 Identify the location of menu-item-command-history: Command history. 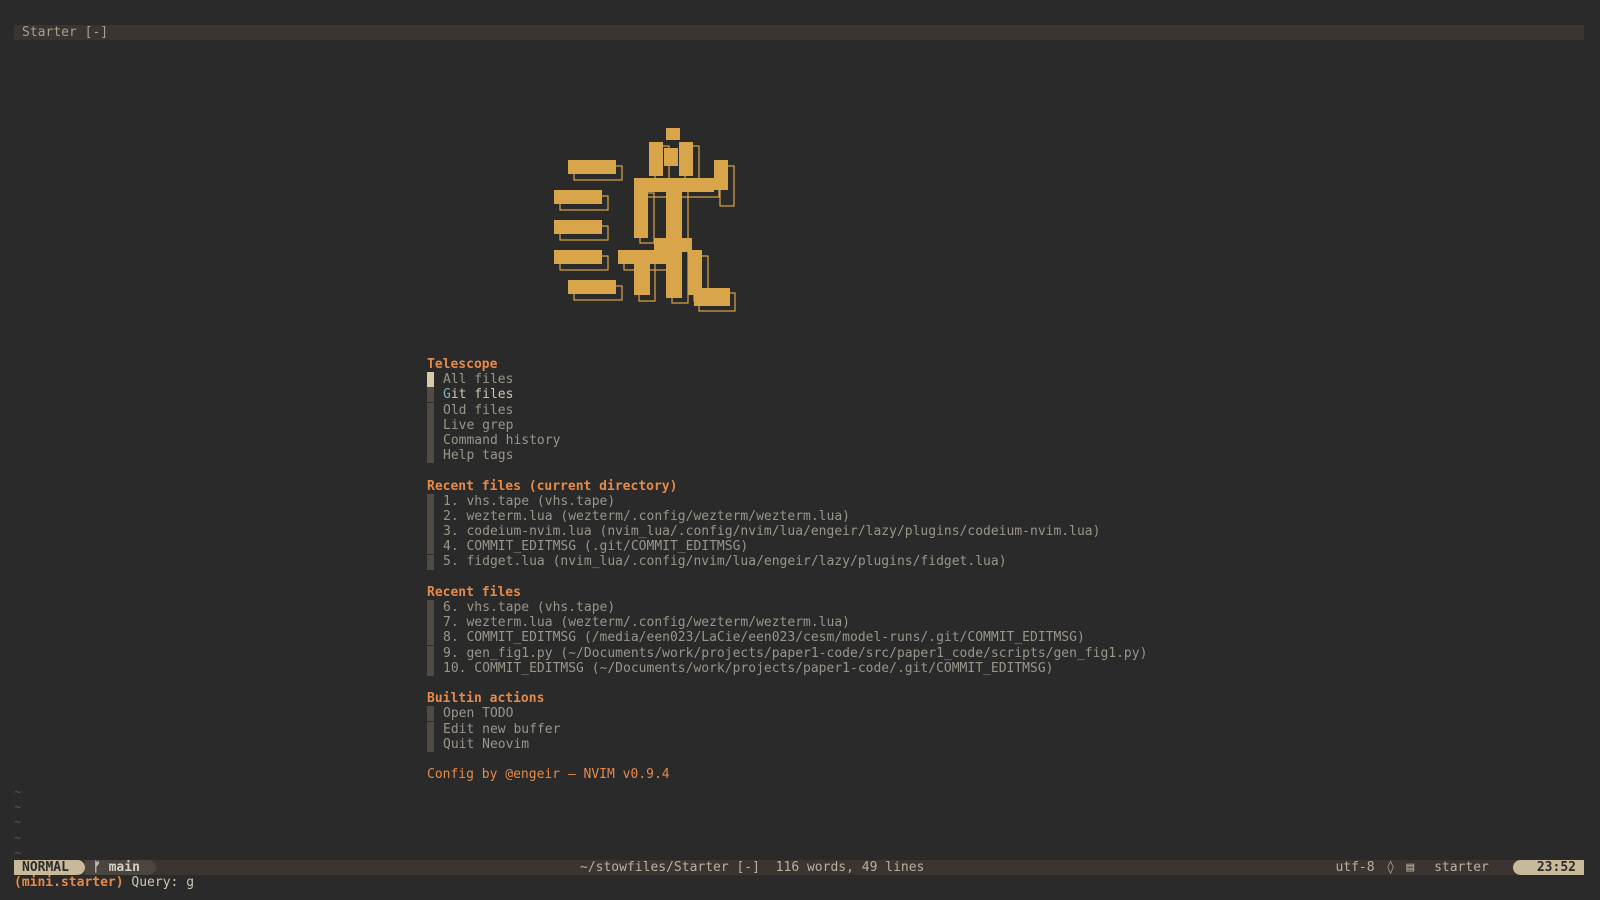
(787, 441).